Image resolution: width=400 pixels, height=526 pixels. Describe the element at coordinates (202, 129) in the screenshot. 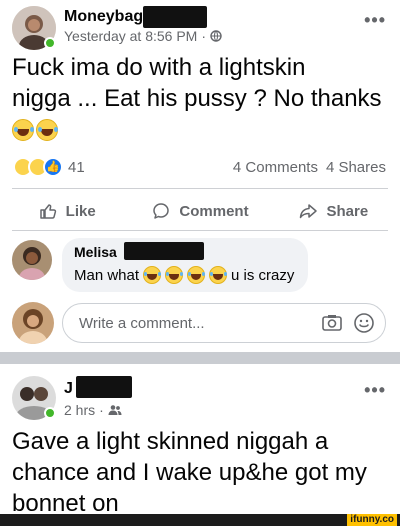

I see `emoji-line` at that location.